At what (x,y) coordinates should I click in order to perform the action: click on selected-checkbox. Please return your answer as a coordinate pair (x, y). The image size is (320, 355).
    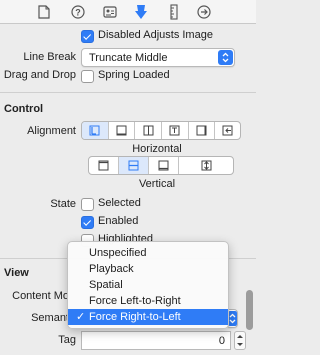
    Looking at the image, I should click on (87, 204).